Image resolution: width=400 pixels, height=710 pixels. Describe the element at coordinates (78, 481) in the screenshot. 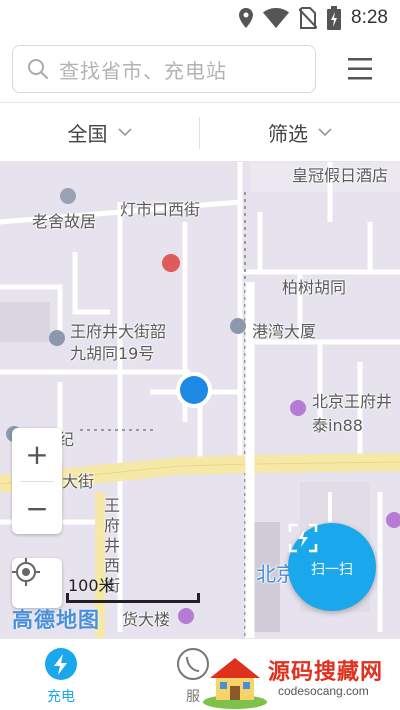

I see `map-label-big-street: 大街` at that location.